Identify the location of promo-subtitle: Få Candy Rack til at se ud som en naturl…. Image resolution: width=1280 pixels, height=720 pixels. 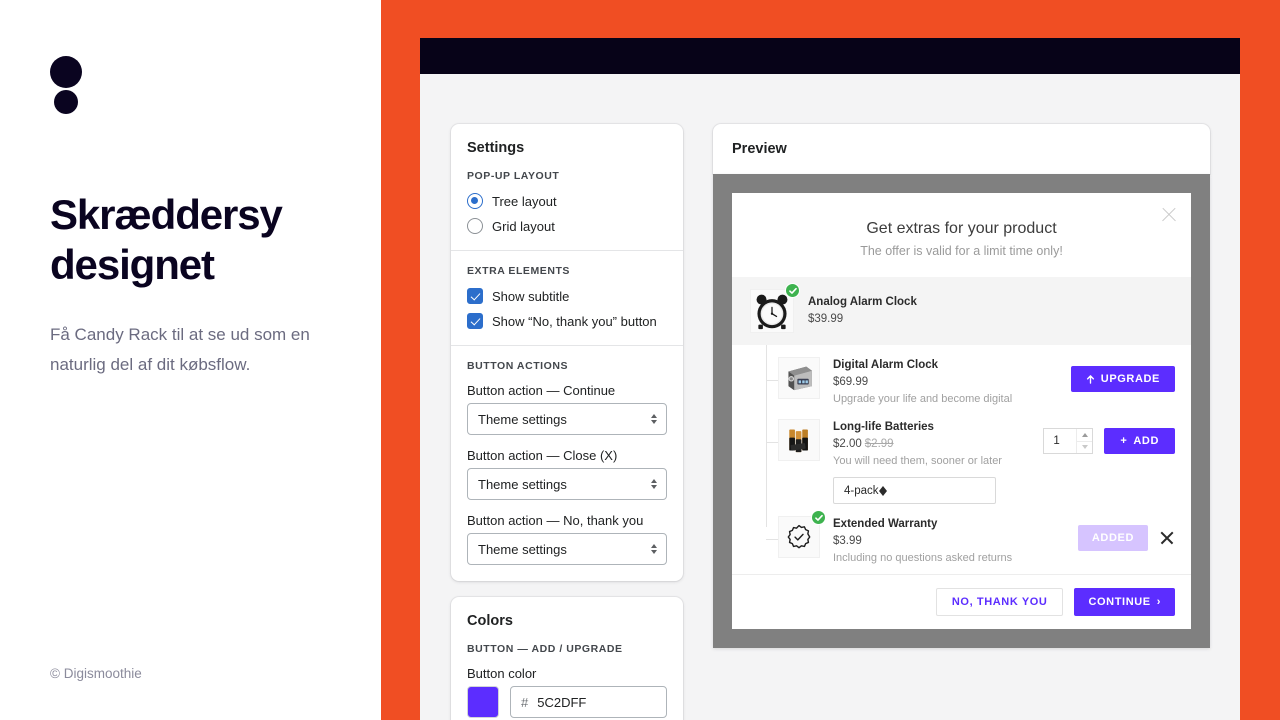
(180, 349).